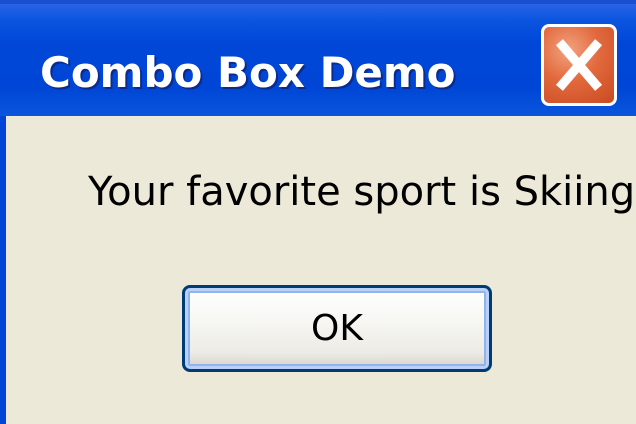 The width and height of the screenshot is (636, 424). I want to click on close-icon, so click(579, 65).